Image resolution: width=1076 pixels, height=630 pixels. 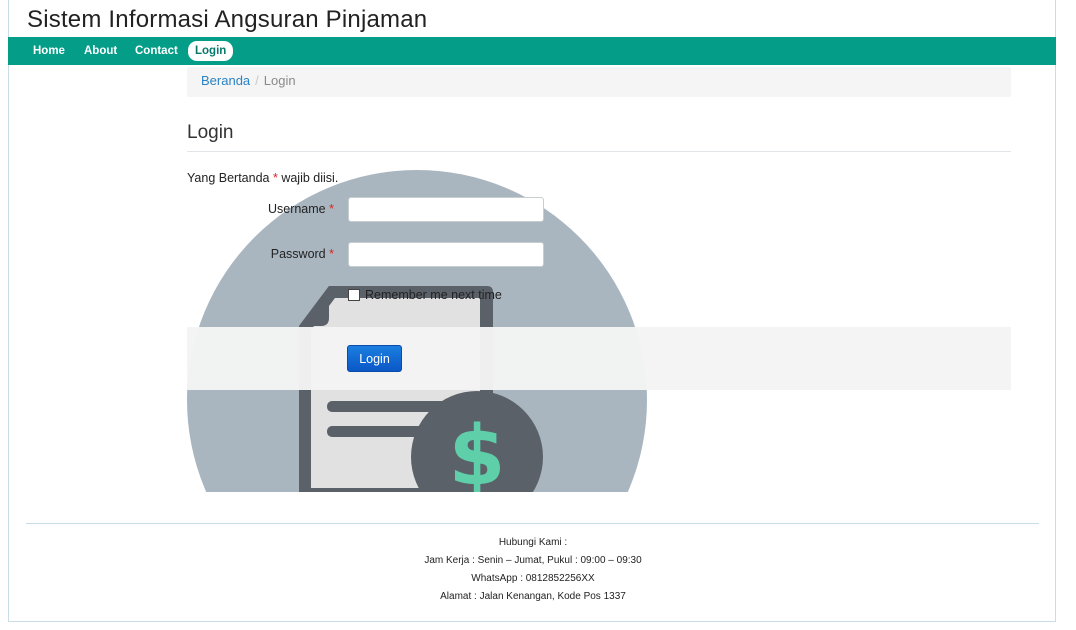 What do you see at coordinates (228, 178) in the screenshot?
I see `required-note-prefix: Yang Bertanda` at bounding box center [228, 178].